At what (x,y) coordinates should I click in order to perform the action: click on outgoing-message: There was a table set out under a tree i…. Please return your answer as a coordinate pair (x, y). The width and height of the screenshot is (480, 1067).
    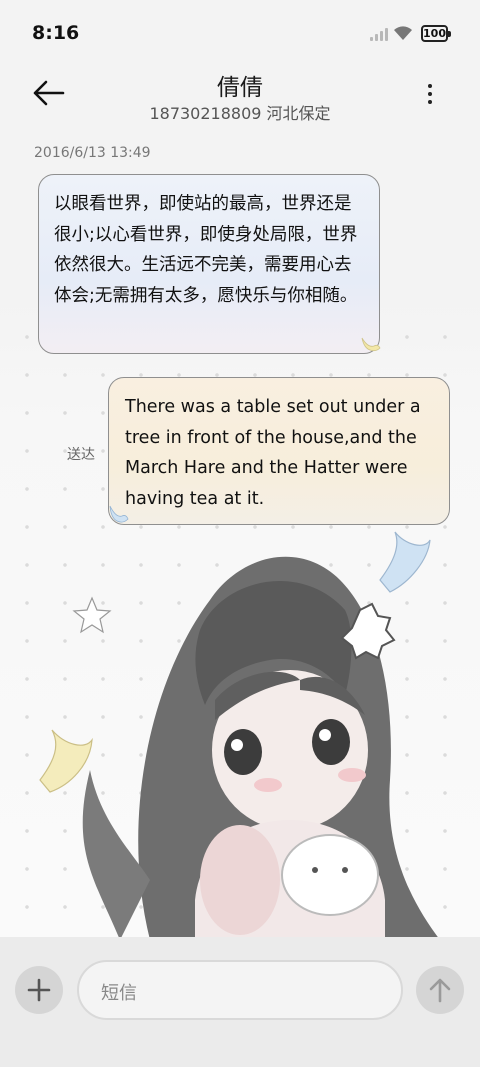
    Looking at the image, I should click on (279, 451).